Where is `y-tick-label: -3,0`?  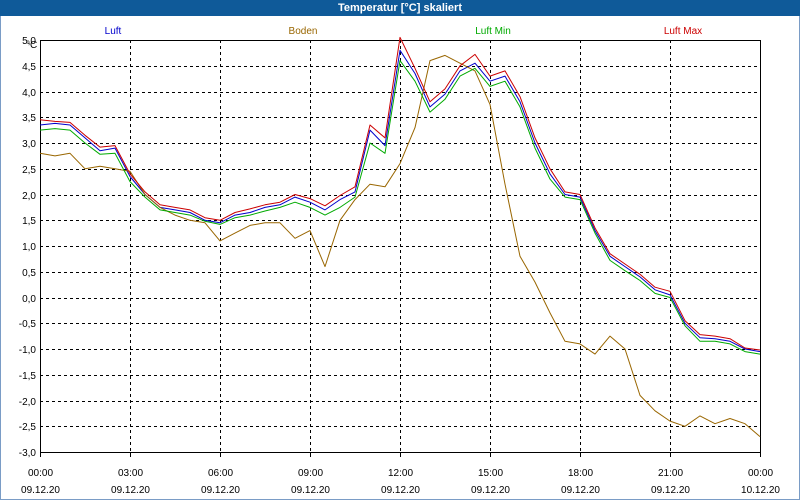
y-tick-label: -3,0 is located at coordinates (28, 453).